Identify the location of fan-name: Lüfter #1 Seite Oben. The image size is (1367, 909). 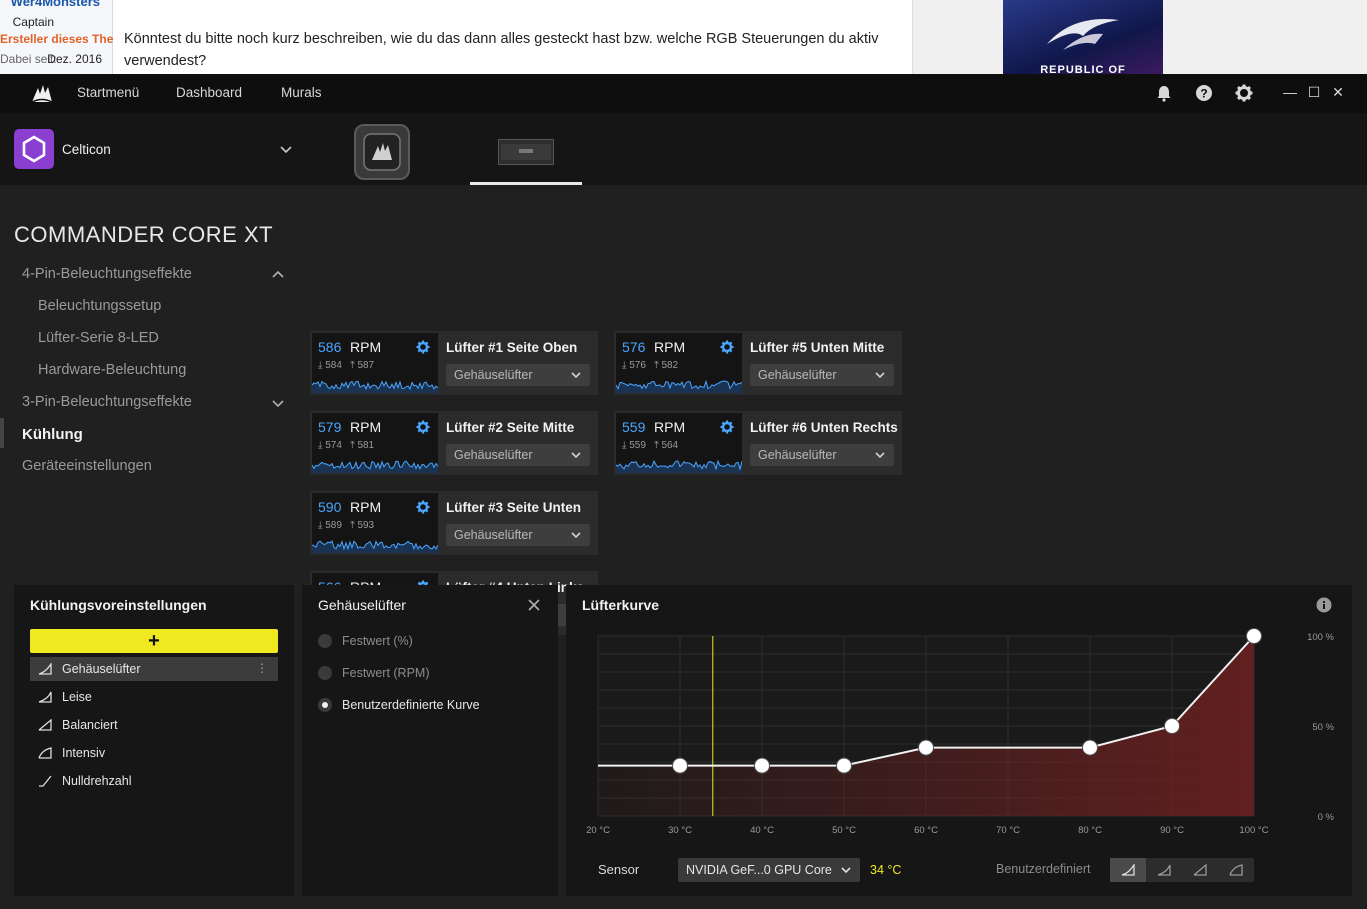
(512, 347).